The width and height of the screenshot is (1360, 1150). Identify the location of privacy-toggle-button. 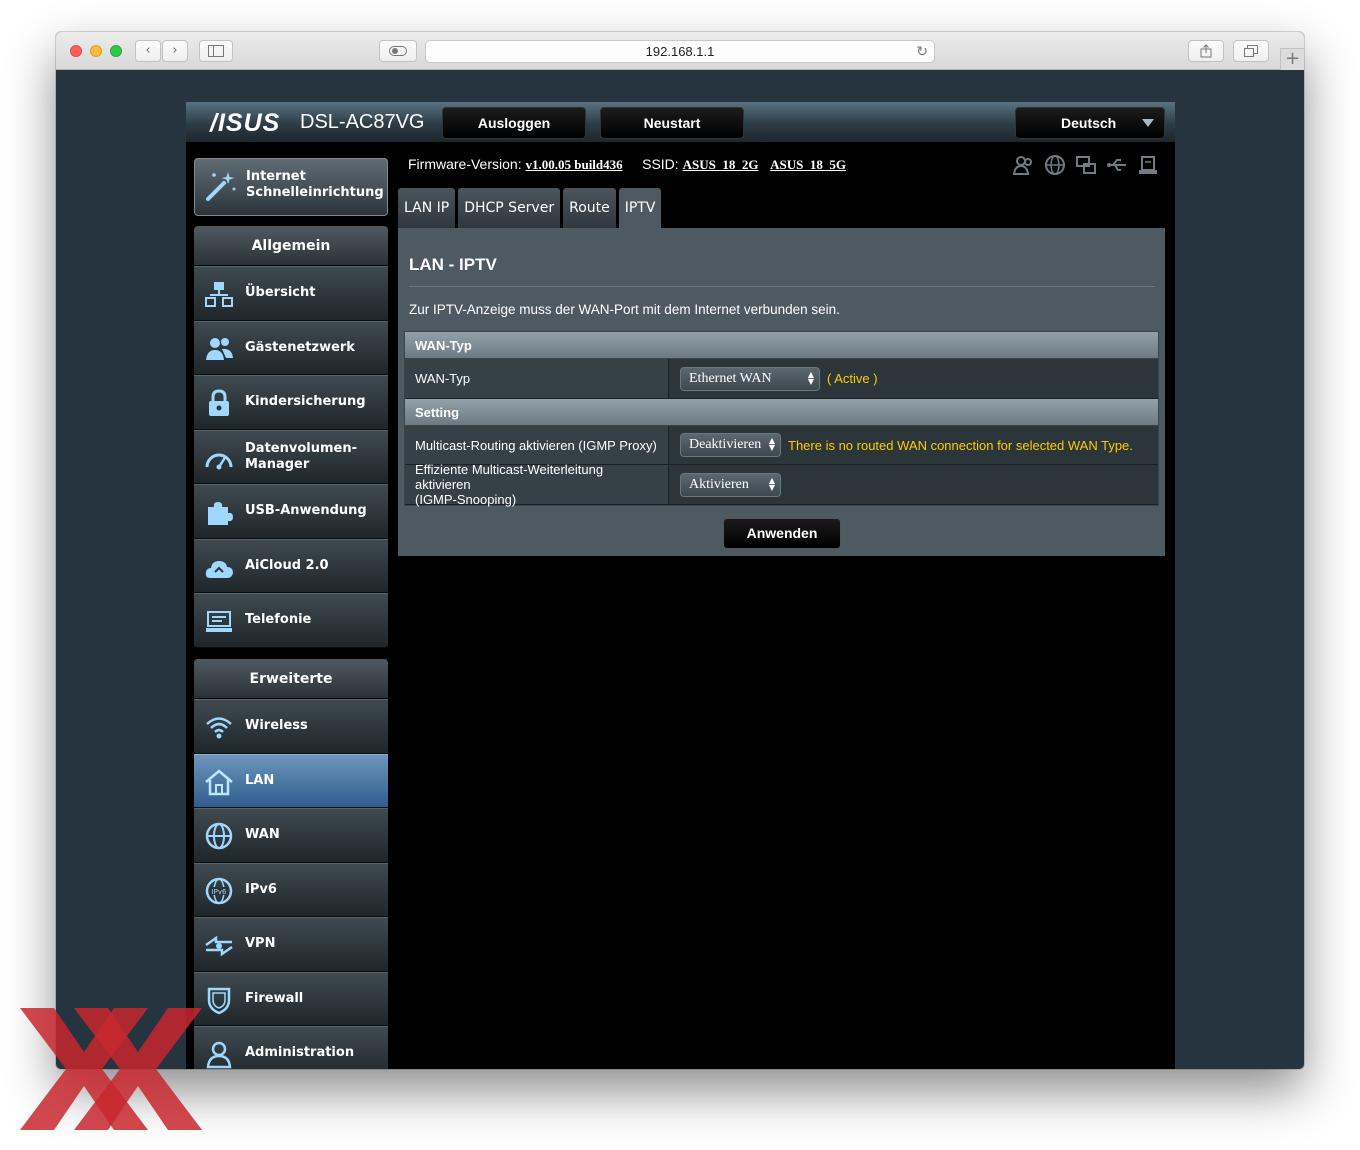
(398, 51).